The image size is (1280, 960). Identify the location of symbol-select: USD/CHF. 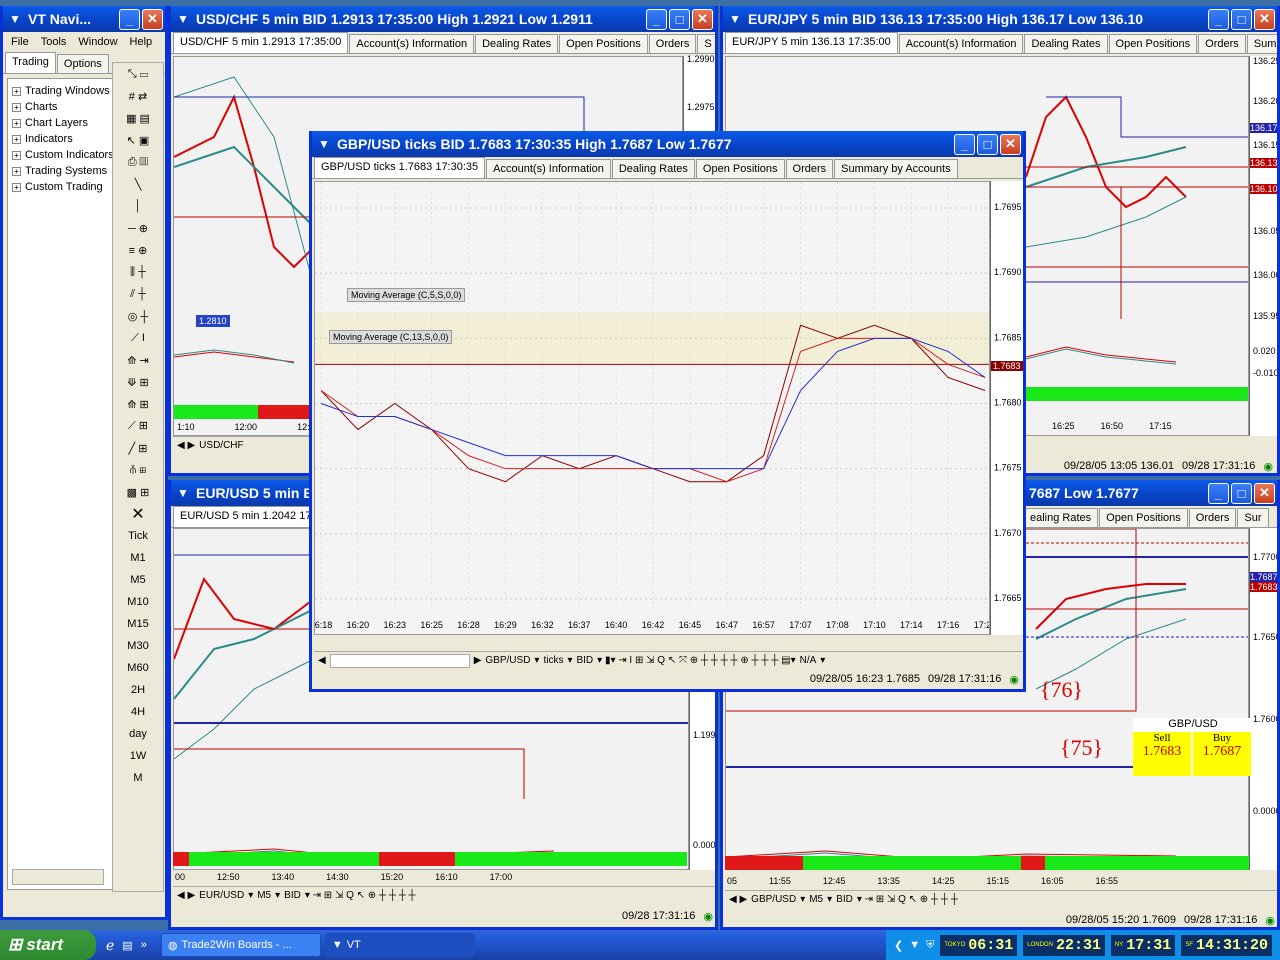
(221, 445).